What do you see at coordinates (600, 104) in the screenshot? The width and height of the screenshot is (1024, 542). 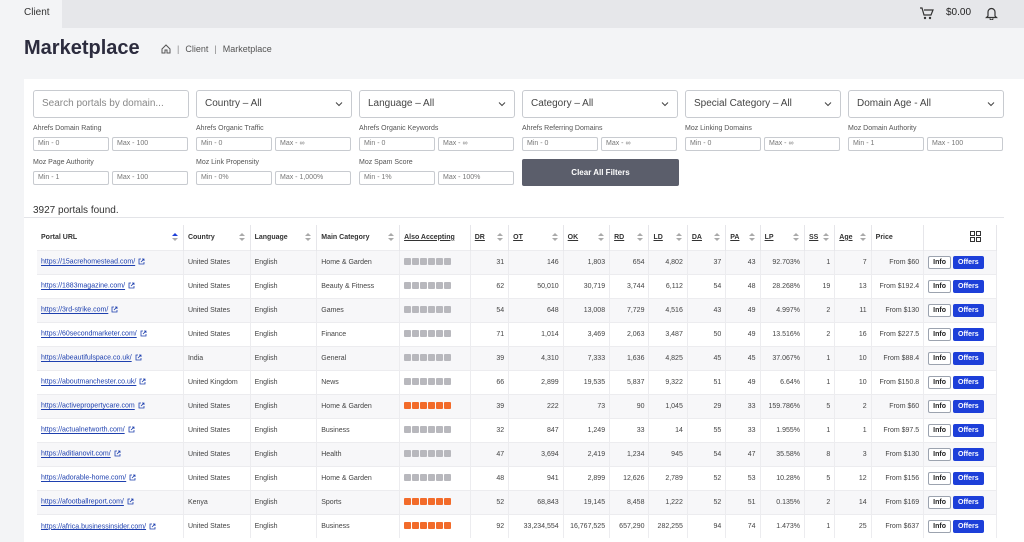 I see `category-dropdown: Category – All` at bounding box center [600, 104].